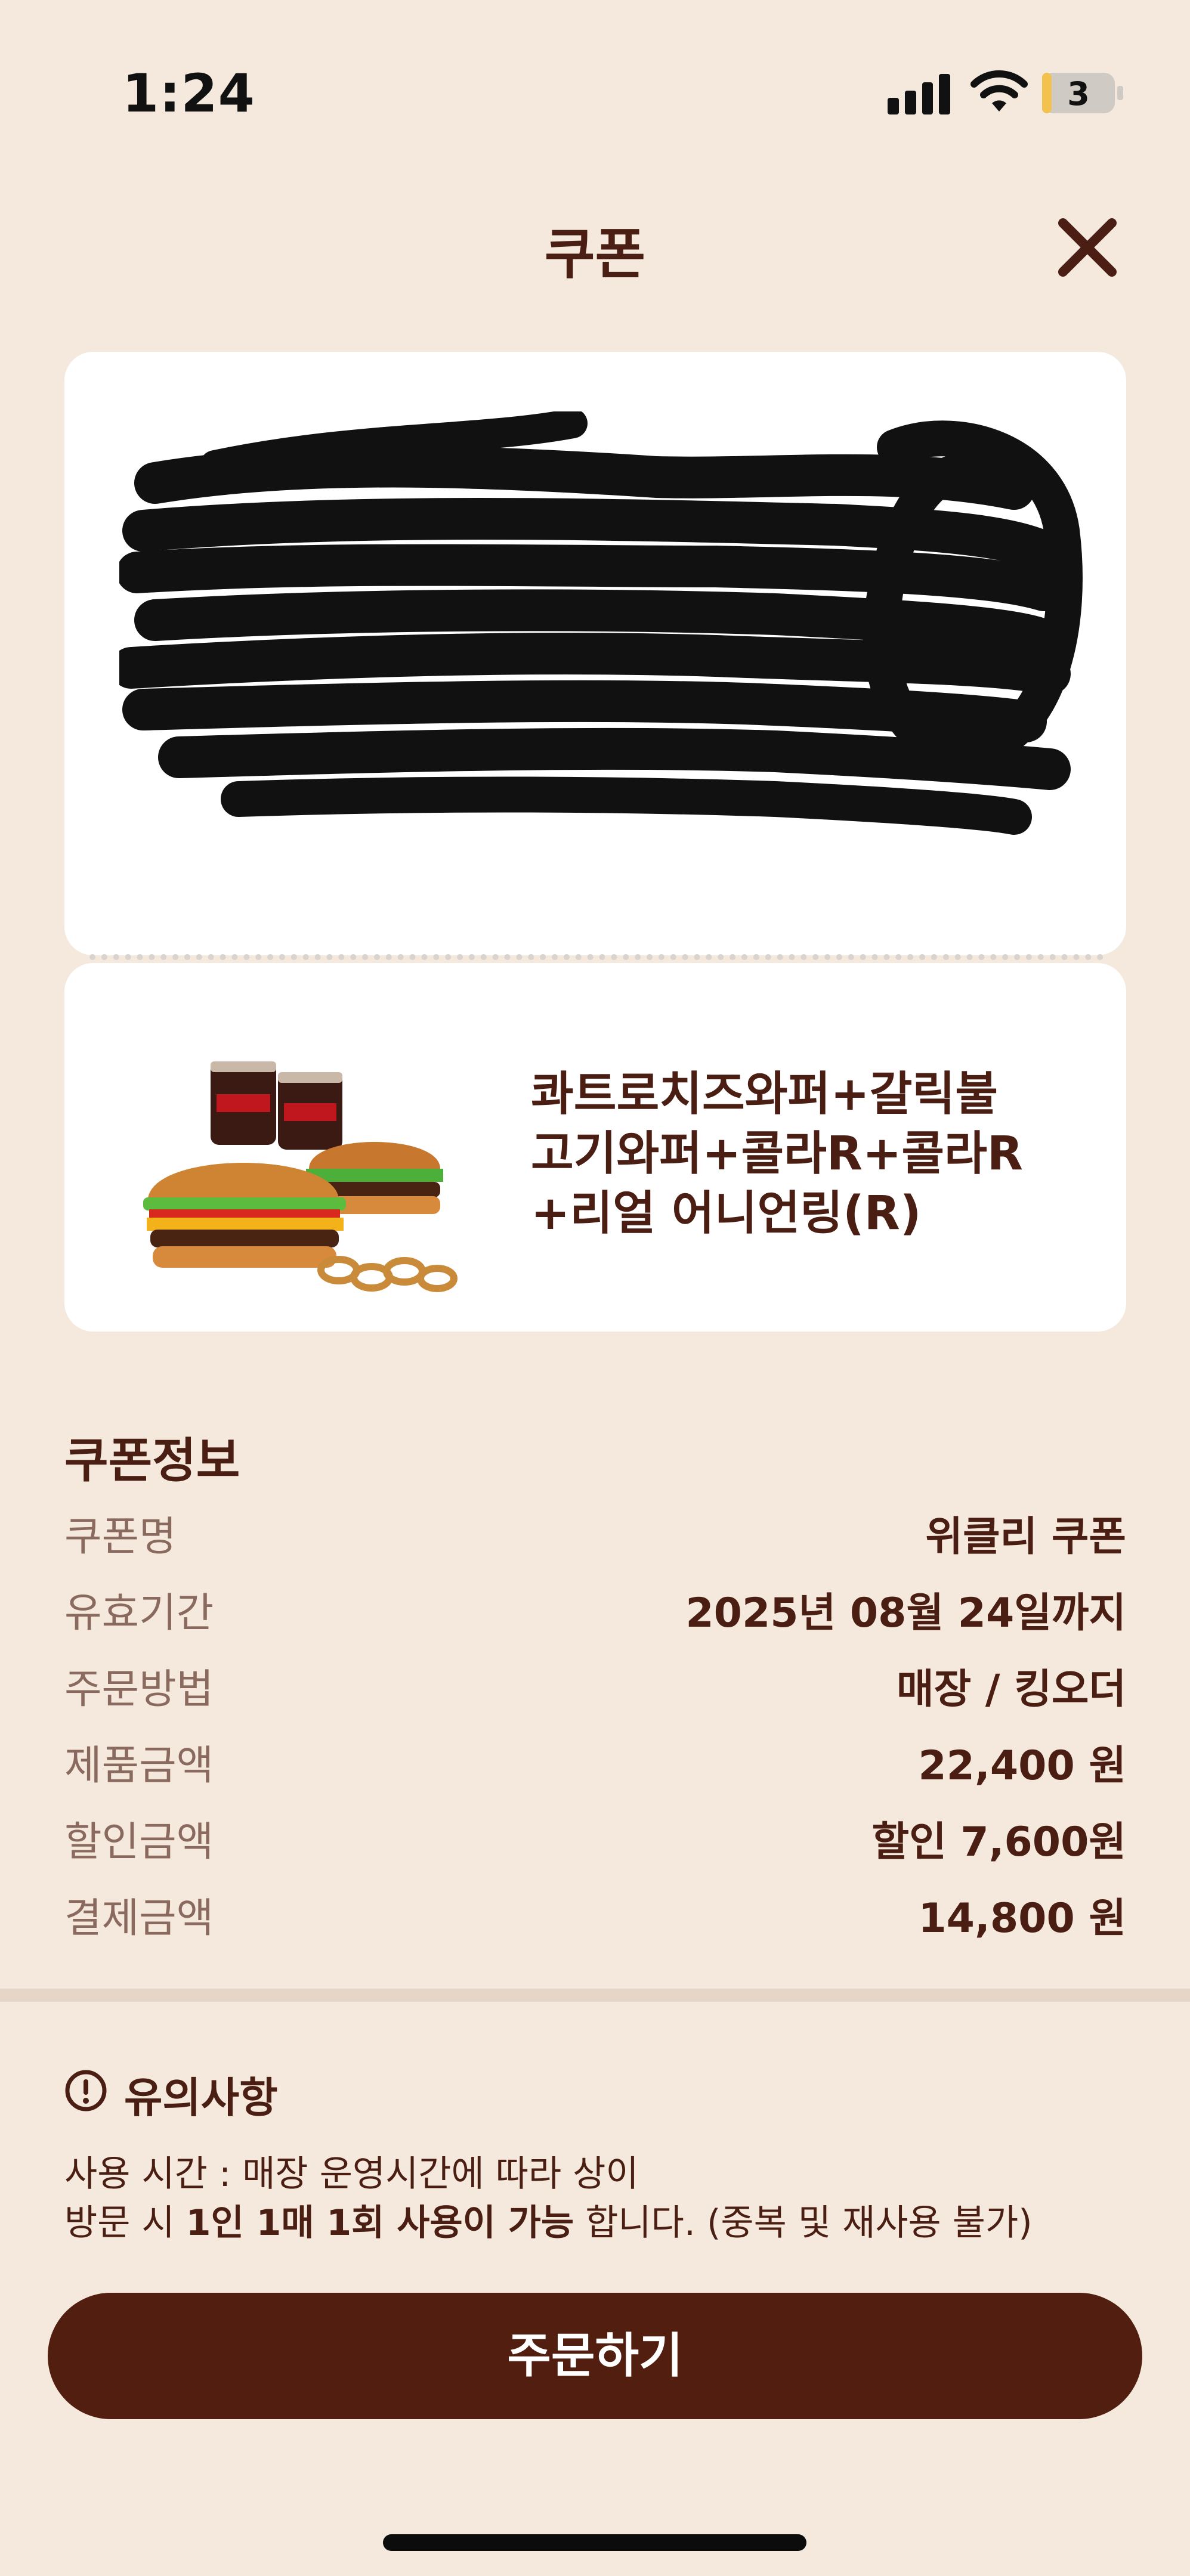 This screenshot has height=2576, width=1190. I want to click on home-indicator, so click(594, 2542).